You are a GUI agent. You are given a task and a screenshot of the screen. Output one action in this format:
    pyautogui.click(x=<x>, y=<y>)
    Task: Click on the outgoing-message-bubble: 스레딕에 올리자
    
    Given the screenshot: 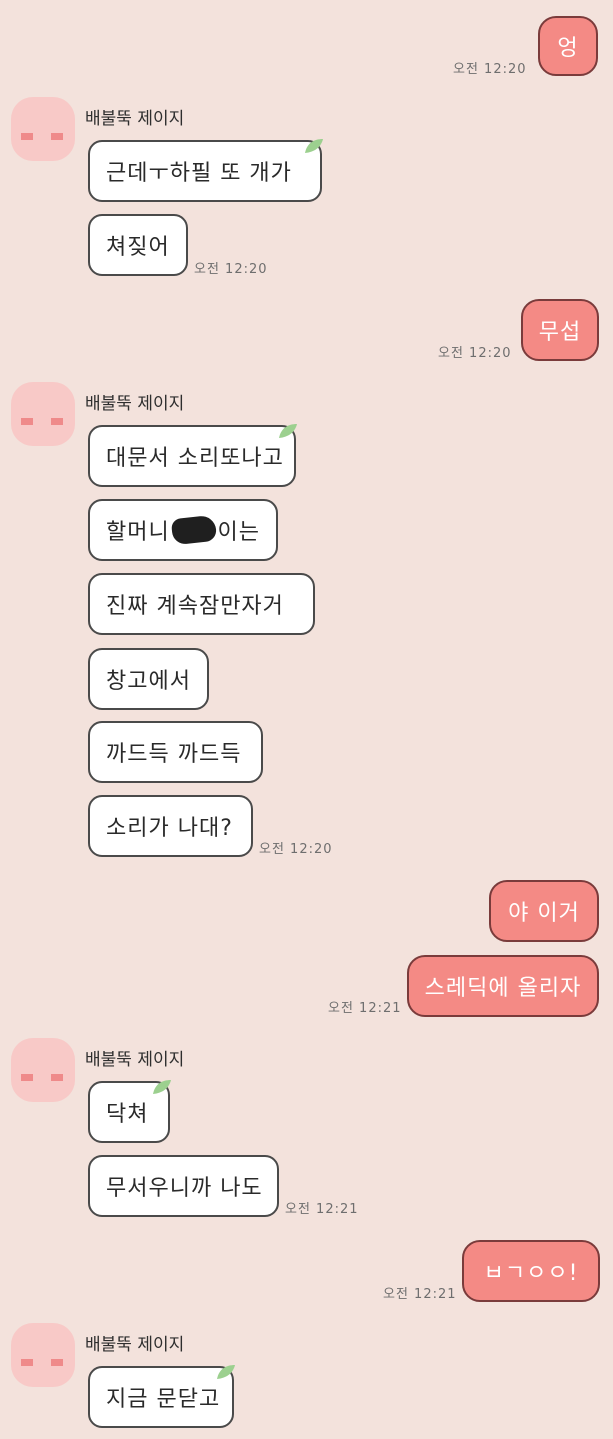 What is the action you would take?
    pyautogui.click(x=503, y=986)
    